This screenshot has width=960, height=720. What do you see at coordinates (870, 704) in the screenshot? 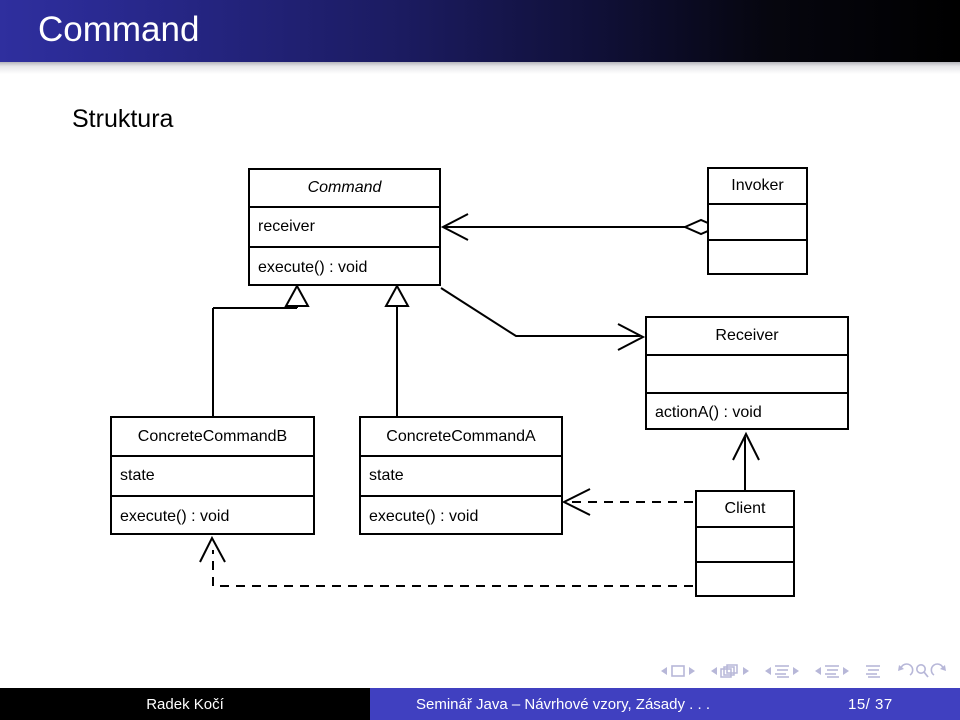
I see `footer-page-number: 15/ 37` at bounding box center [870, 704].